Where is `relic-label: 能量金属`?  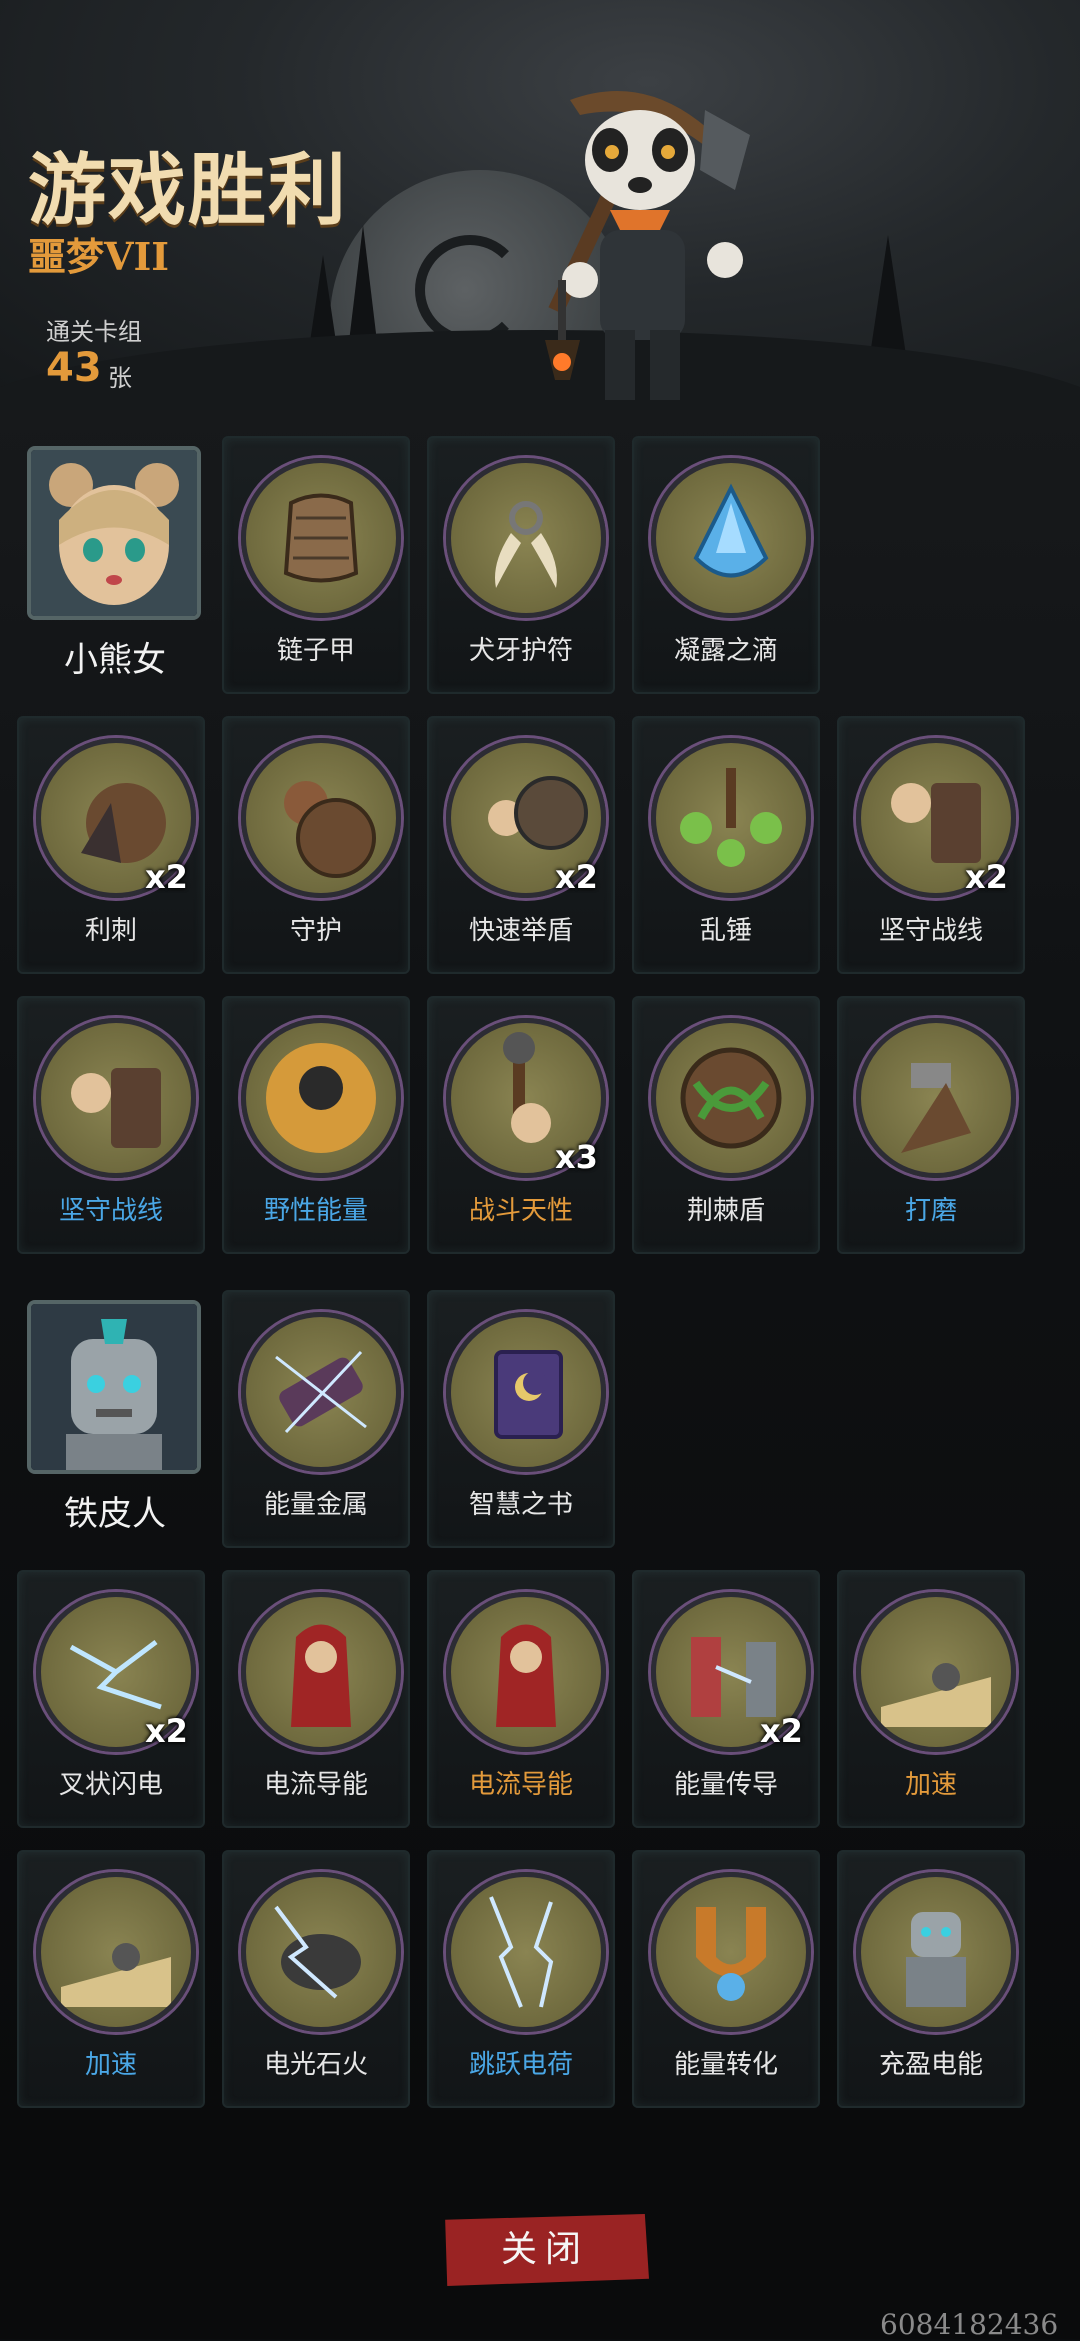
relic-label: 能量金属 is located at coordinates (315, 1505).